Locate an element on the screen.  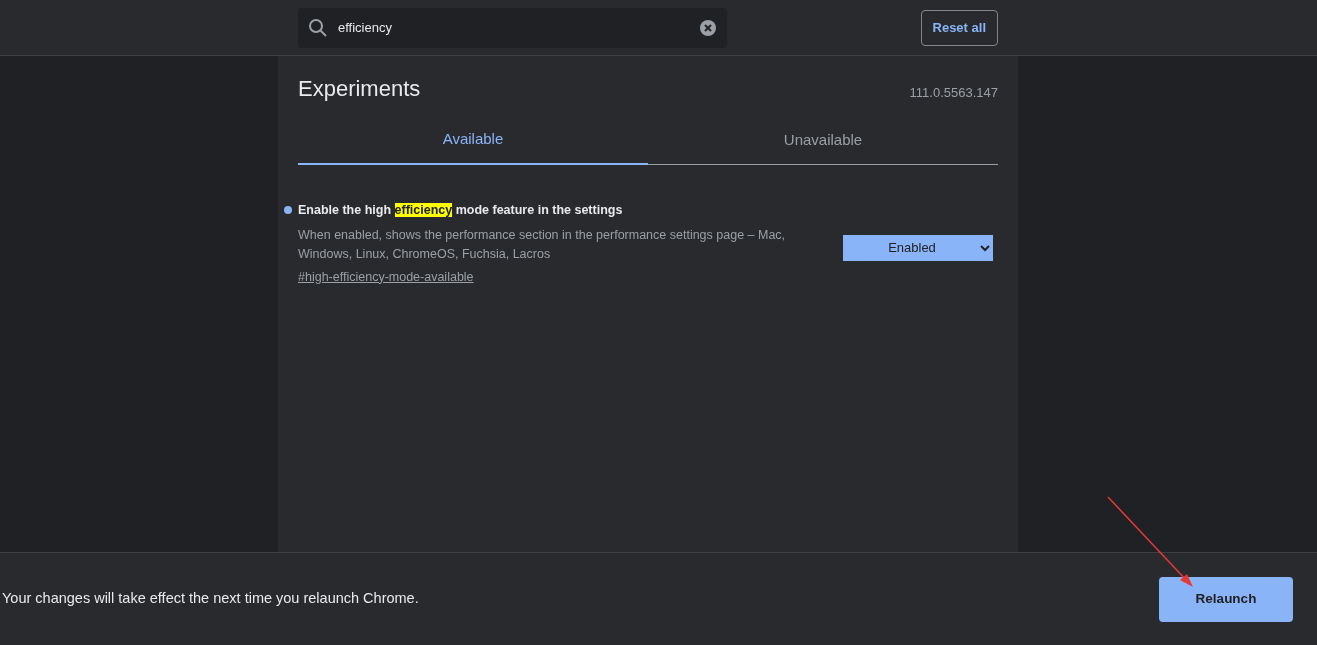
experiment-title: Enable the high efficiency mode feature in the settings is located at coordinates (461, 210).